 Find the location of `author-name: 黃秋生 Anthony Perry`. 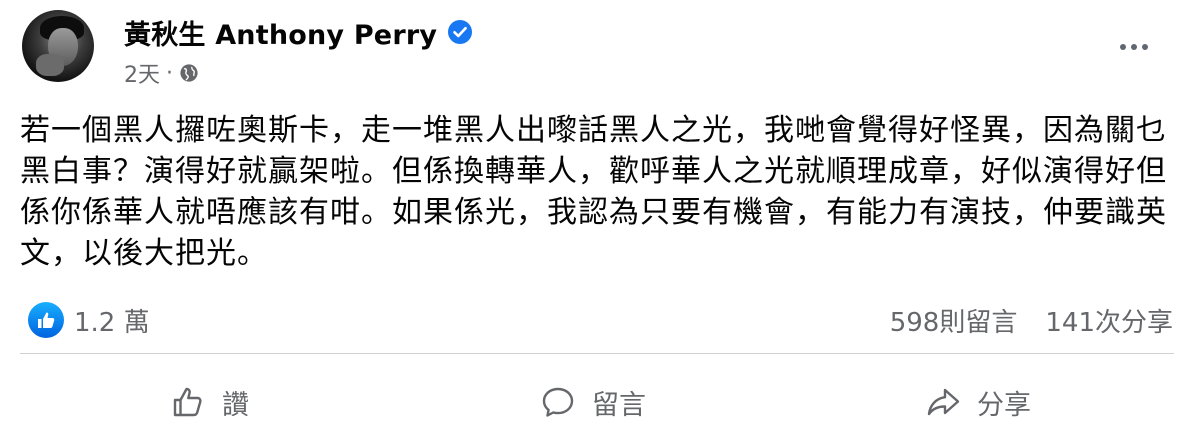

author-name: 黃秋生 Anthony Perry is located at coordinates (280, 32).